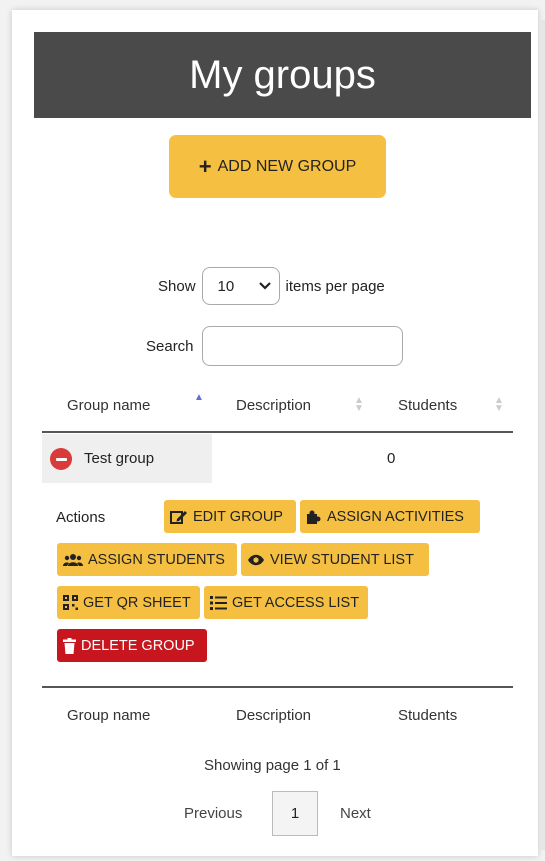 This screenshot has width=545, height=861. I want to click on edit-icon, so click(178, 517).